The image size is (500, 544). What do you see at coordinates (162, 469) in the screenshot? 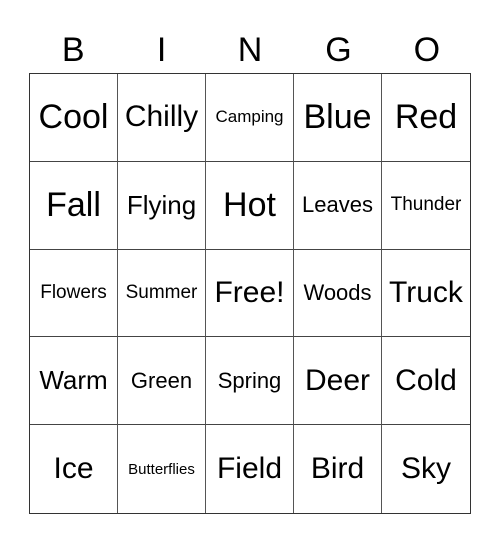
I see `bingo-cell: Butterflies` at bounding box center [162, 469].